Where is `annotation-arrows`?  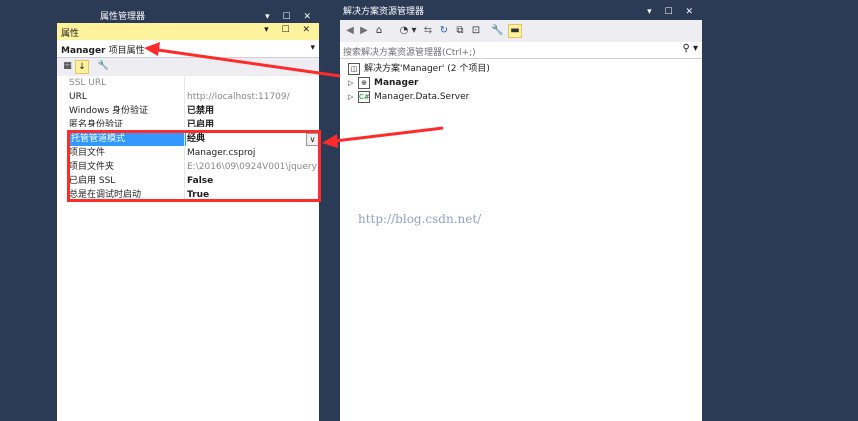 annotation-arrows is located at coordinates (294, 95).